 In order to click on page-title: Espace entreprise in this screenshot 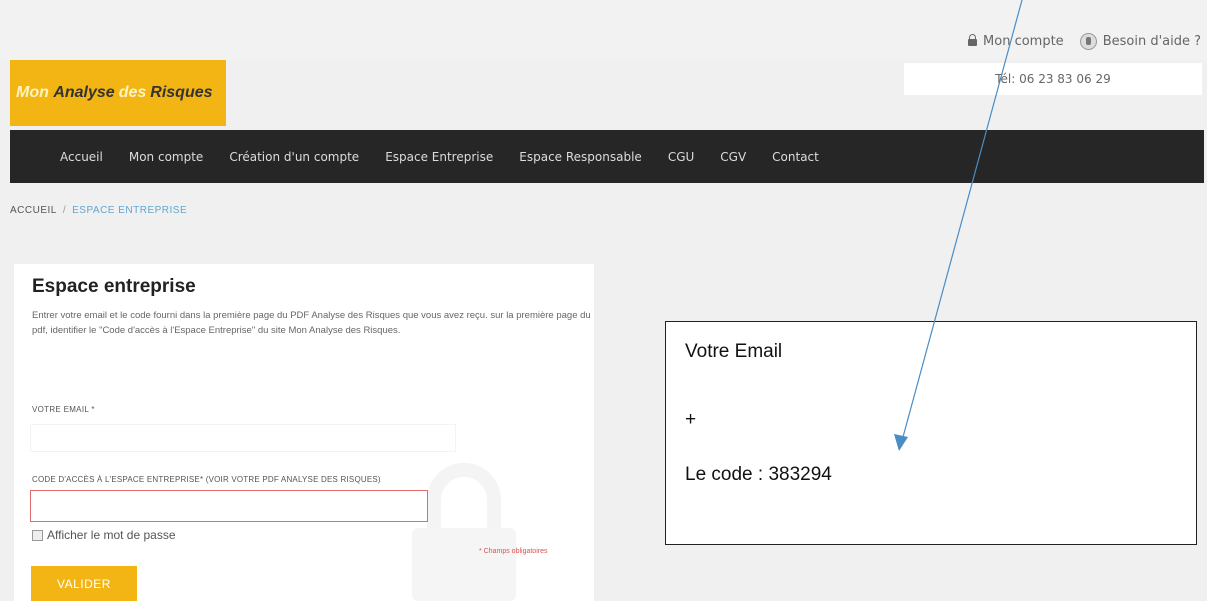, I will do `click(114, 286)`.